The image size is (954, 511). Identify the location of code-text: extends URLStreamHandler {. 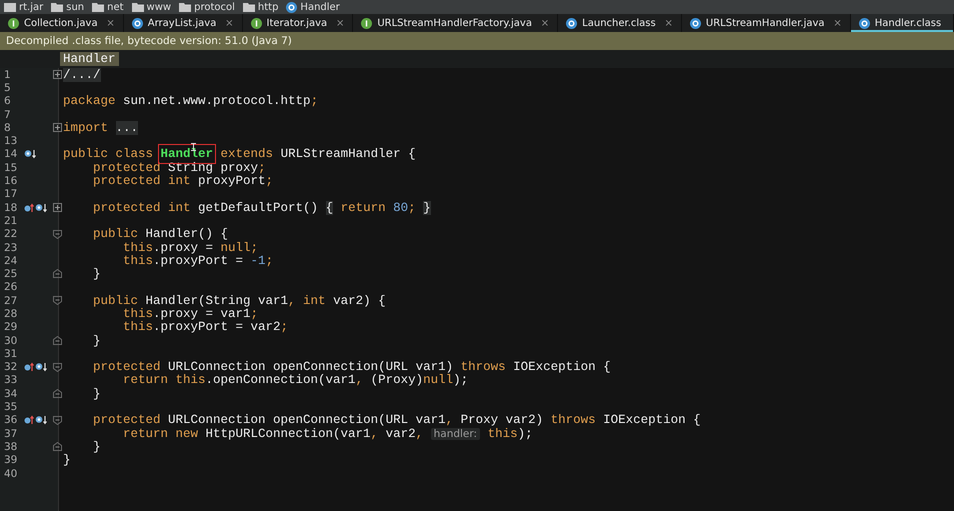
(318, 154).